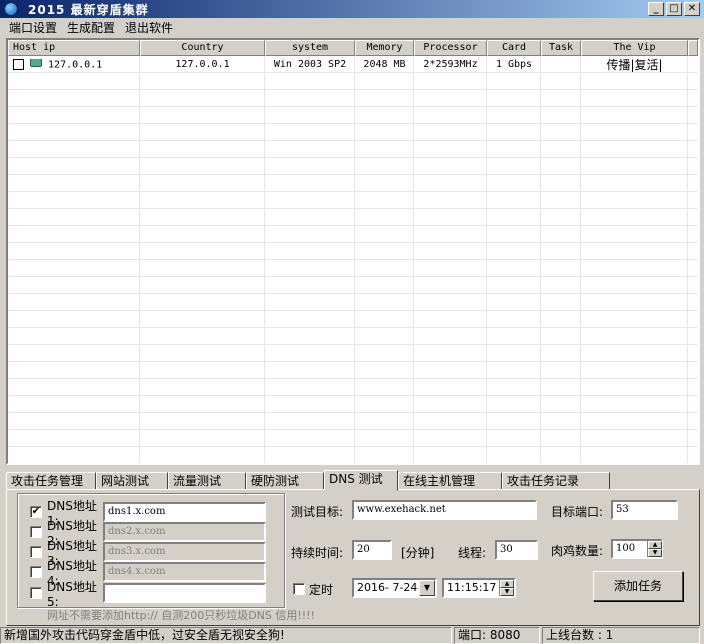  Describe the element at coordinates (674, 9) in the screenshot. I see `maximize-button: □` at that location.